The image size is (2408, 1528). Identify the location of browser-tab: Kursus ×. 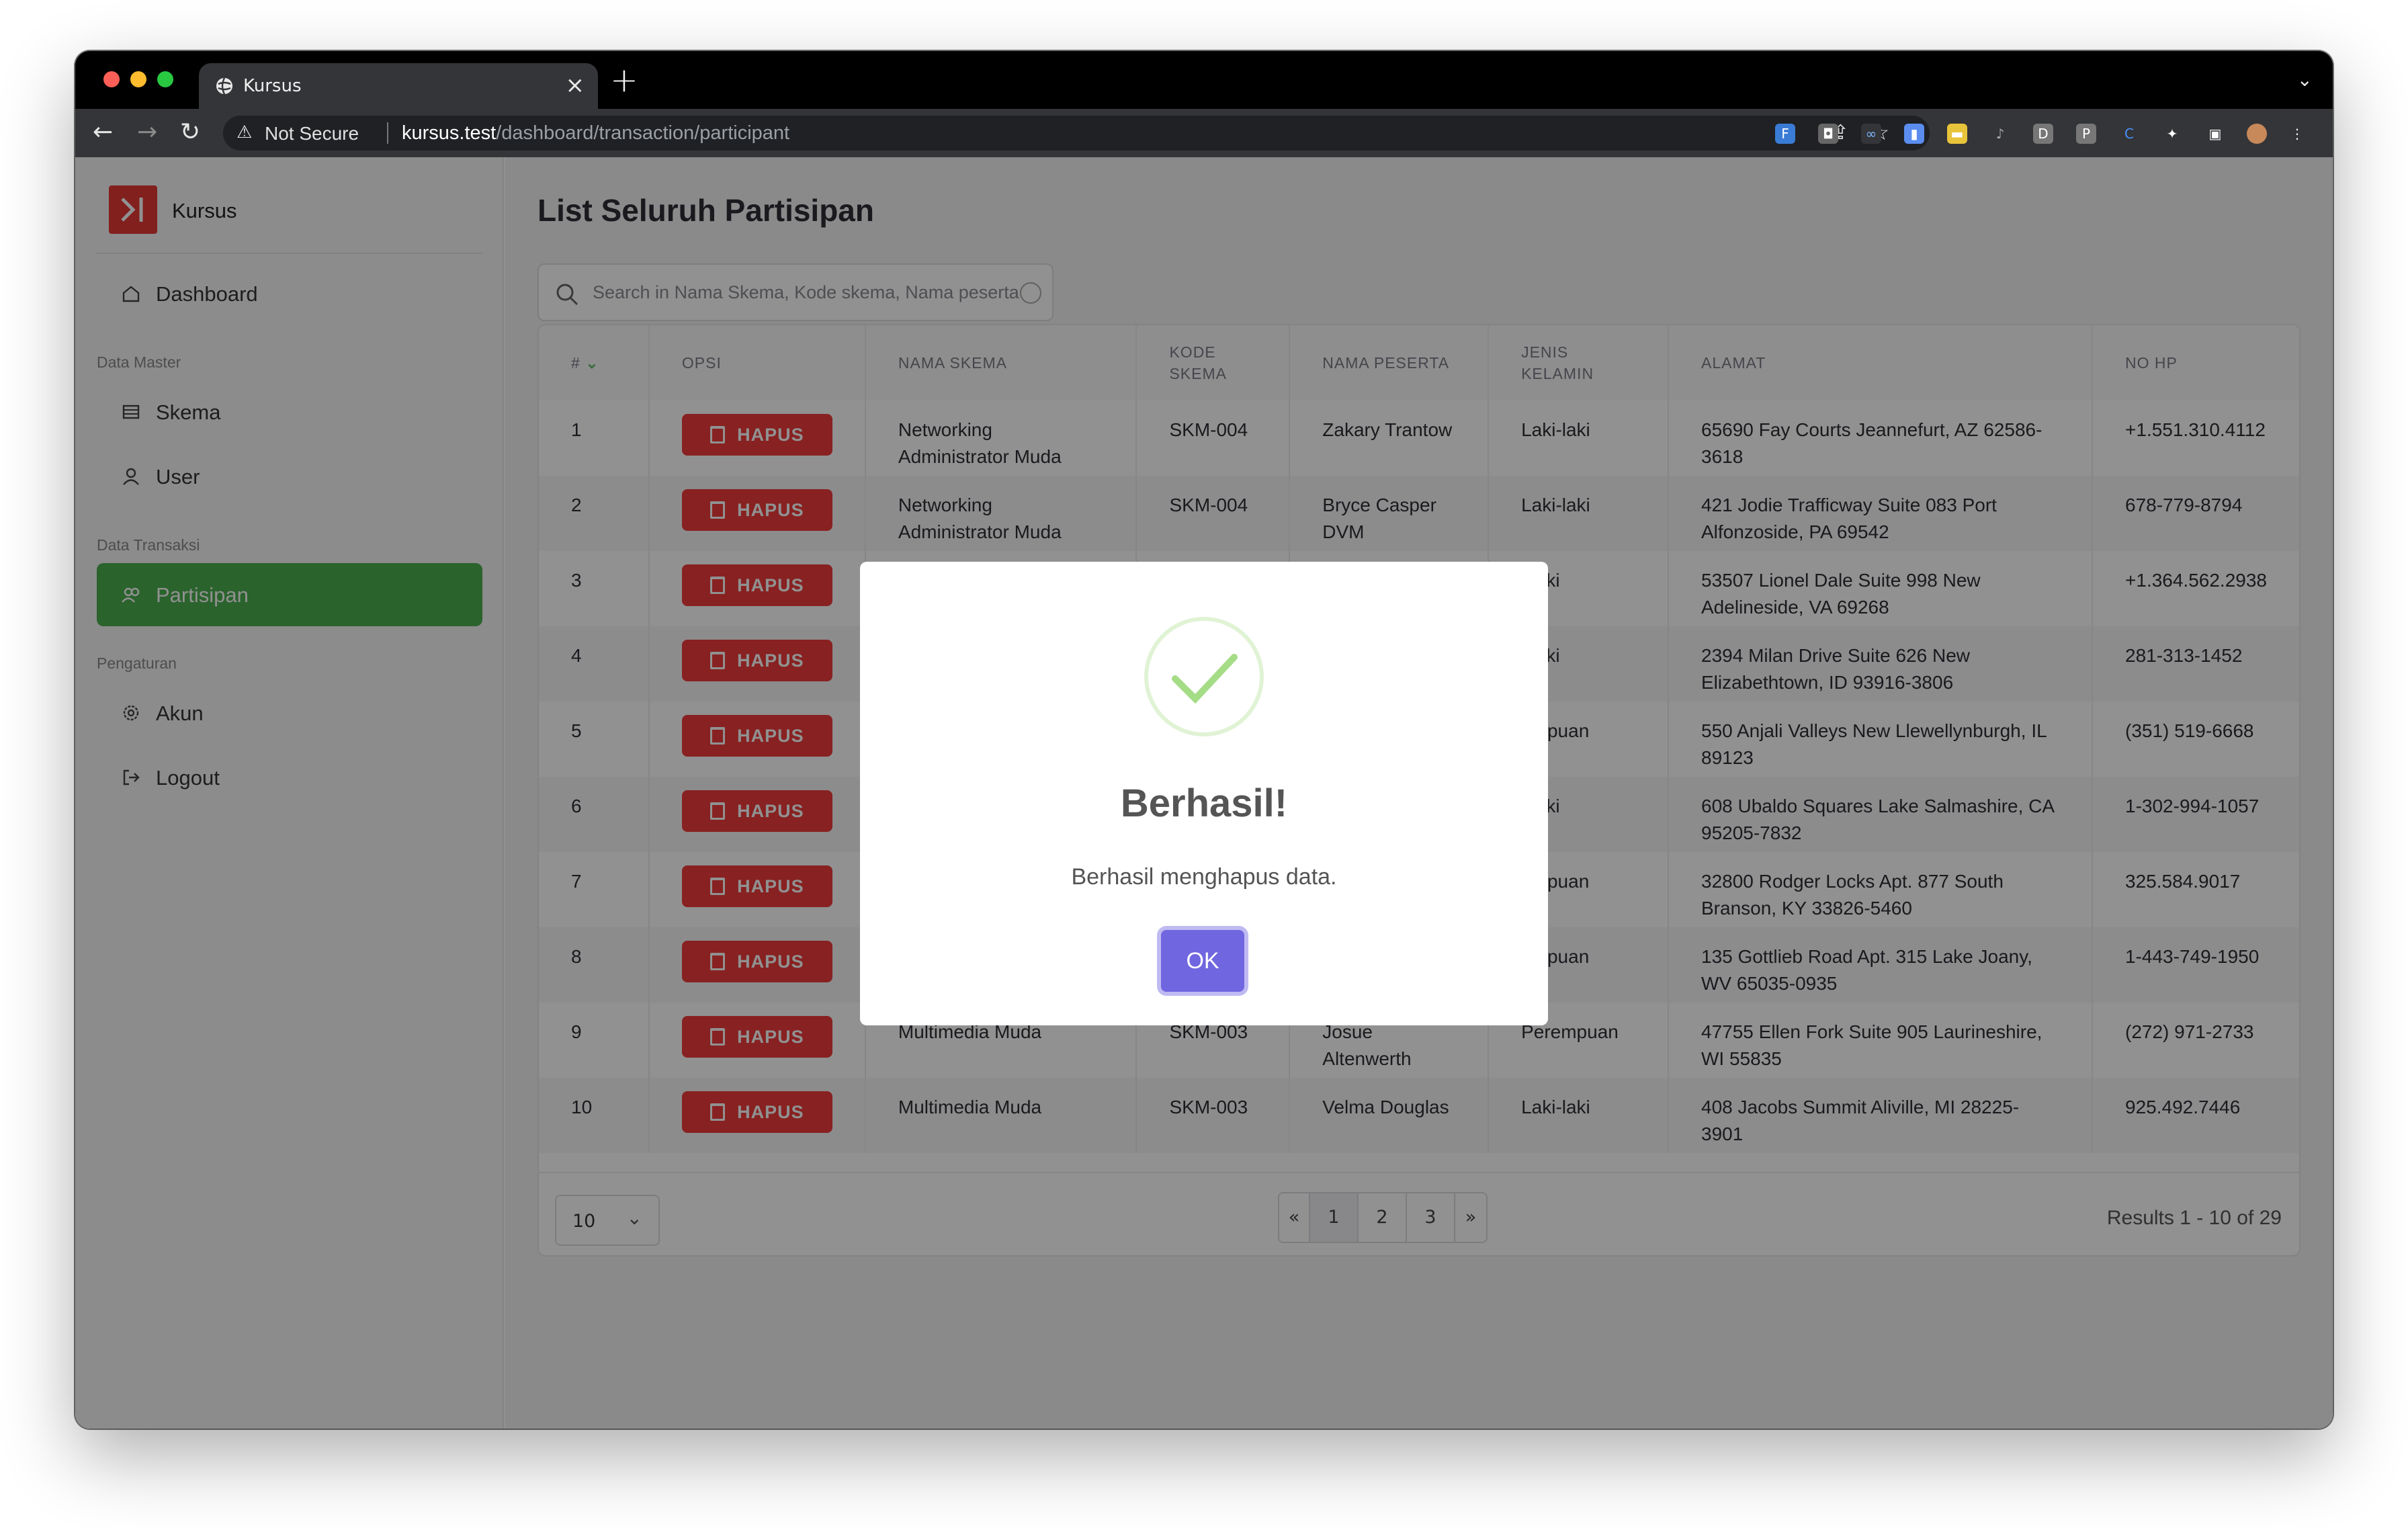
(398, 86).